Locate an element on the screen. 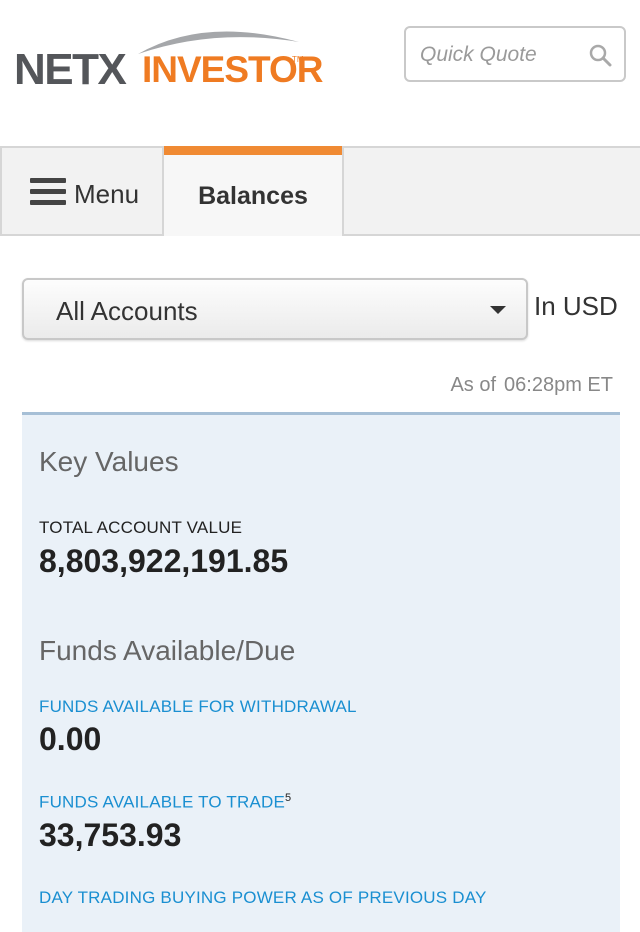 Image resolution: width=640 pixels, height=932 pixels. active-tab-indicator is located at coordinates (253, 150).